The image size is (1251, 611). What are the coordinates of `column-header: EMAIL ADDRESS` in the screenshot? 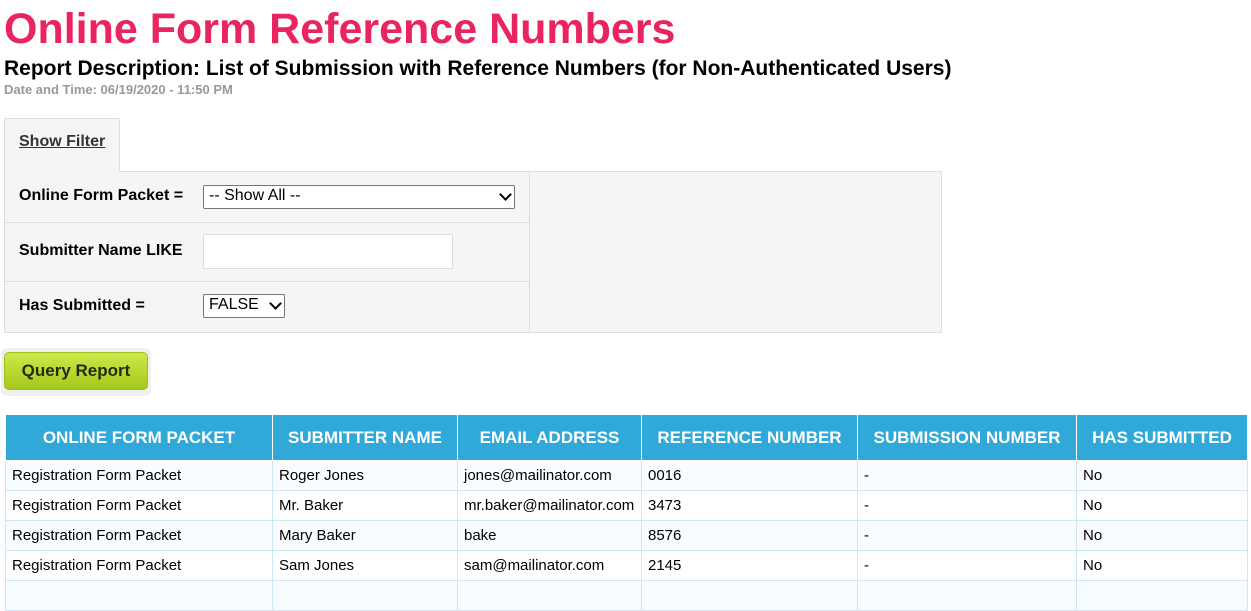 It's located at (549, 437).